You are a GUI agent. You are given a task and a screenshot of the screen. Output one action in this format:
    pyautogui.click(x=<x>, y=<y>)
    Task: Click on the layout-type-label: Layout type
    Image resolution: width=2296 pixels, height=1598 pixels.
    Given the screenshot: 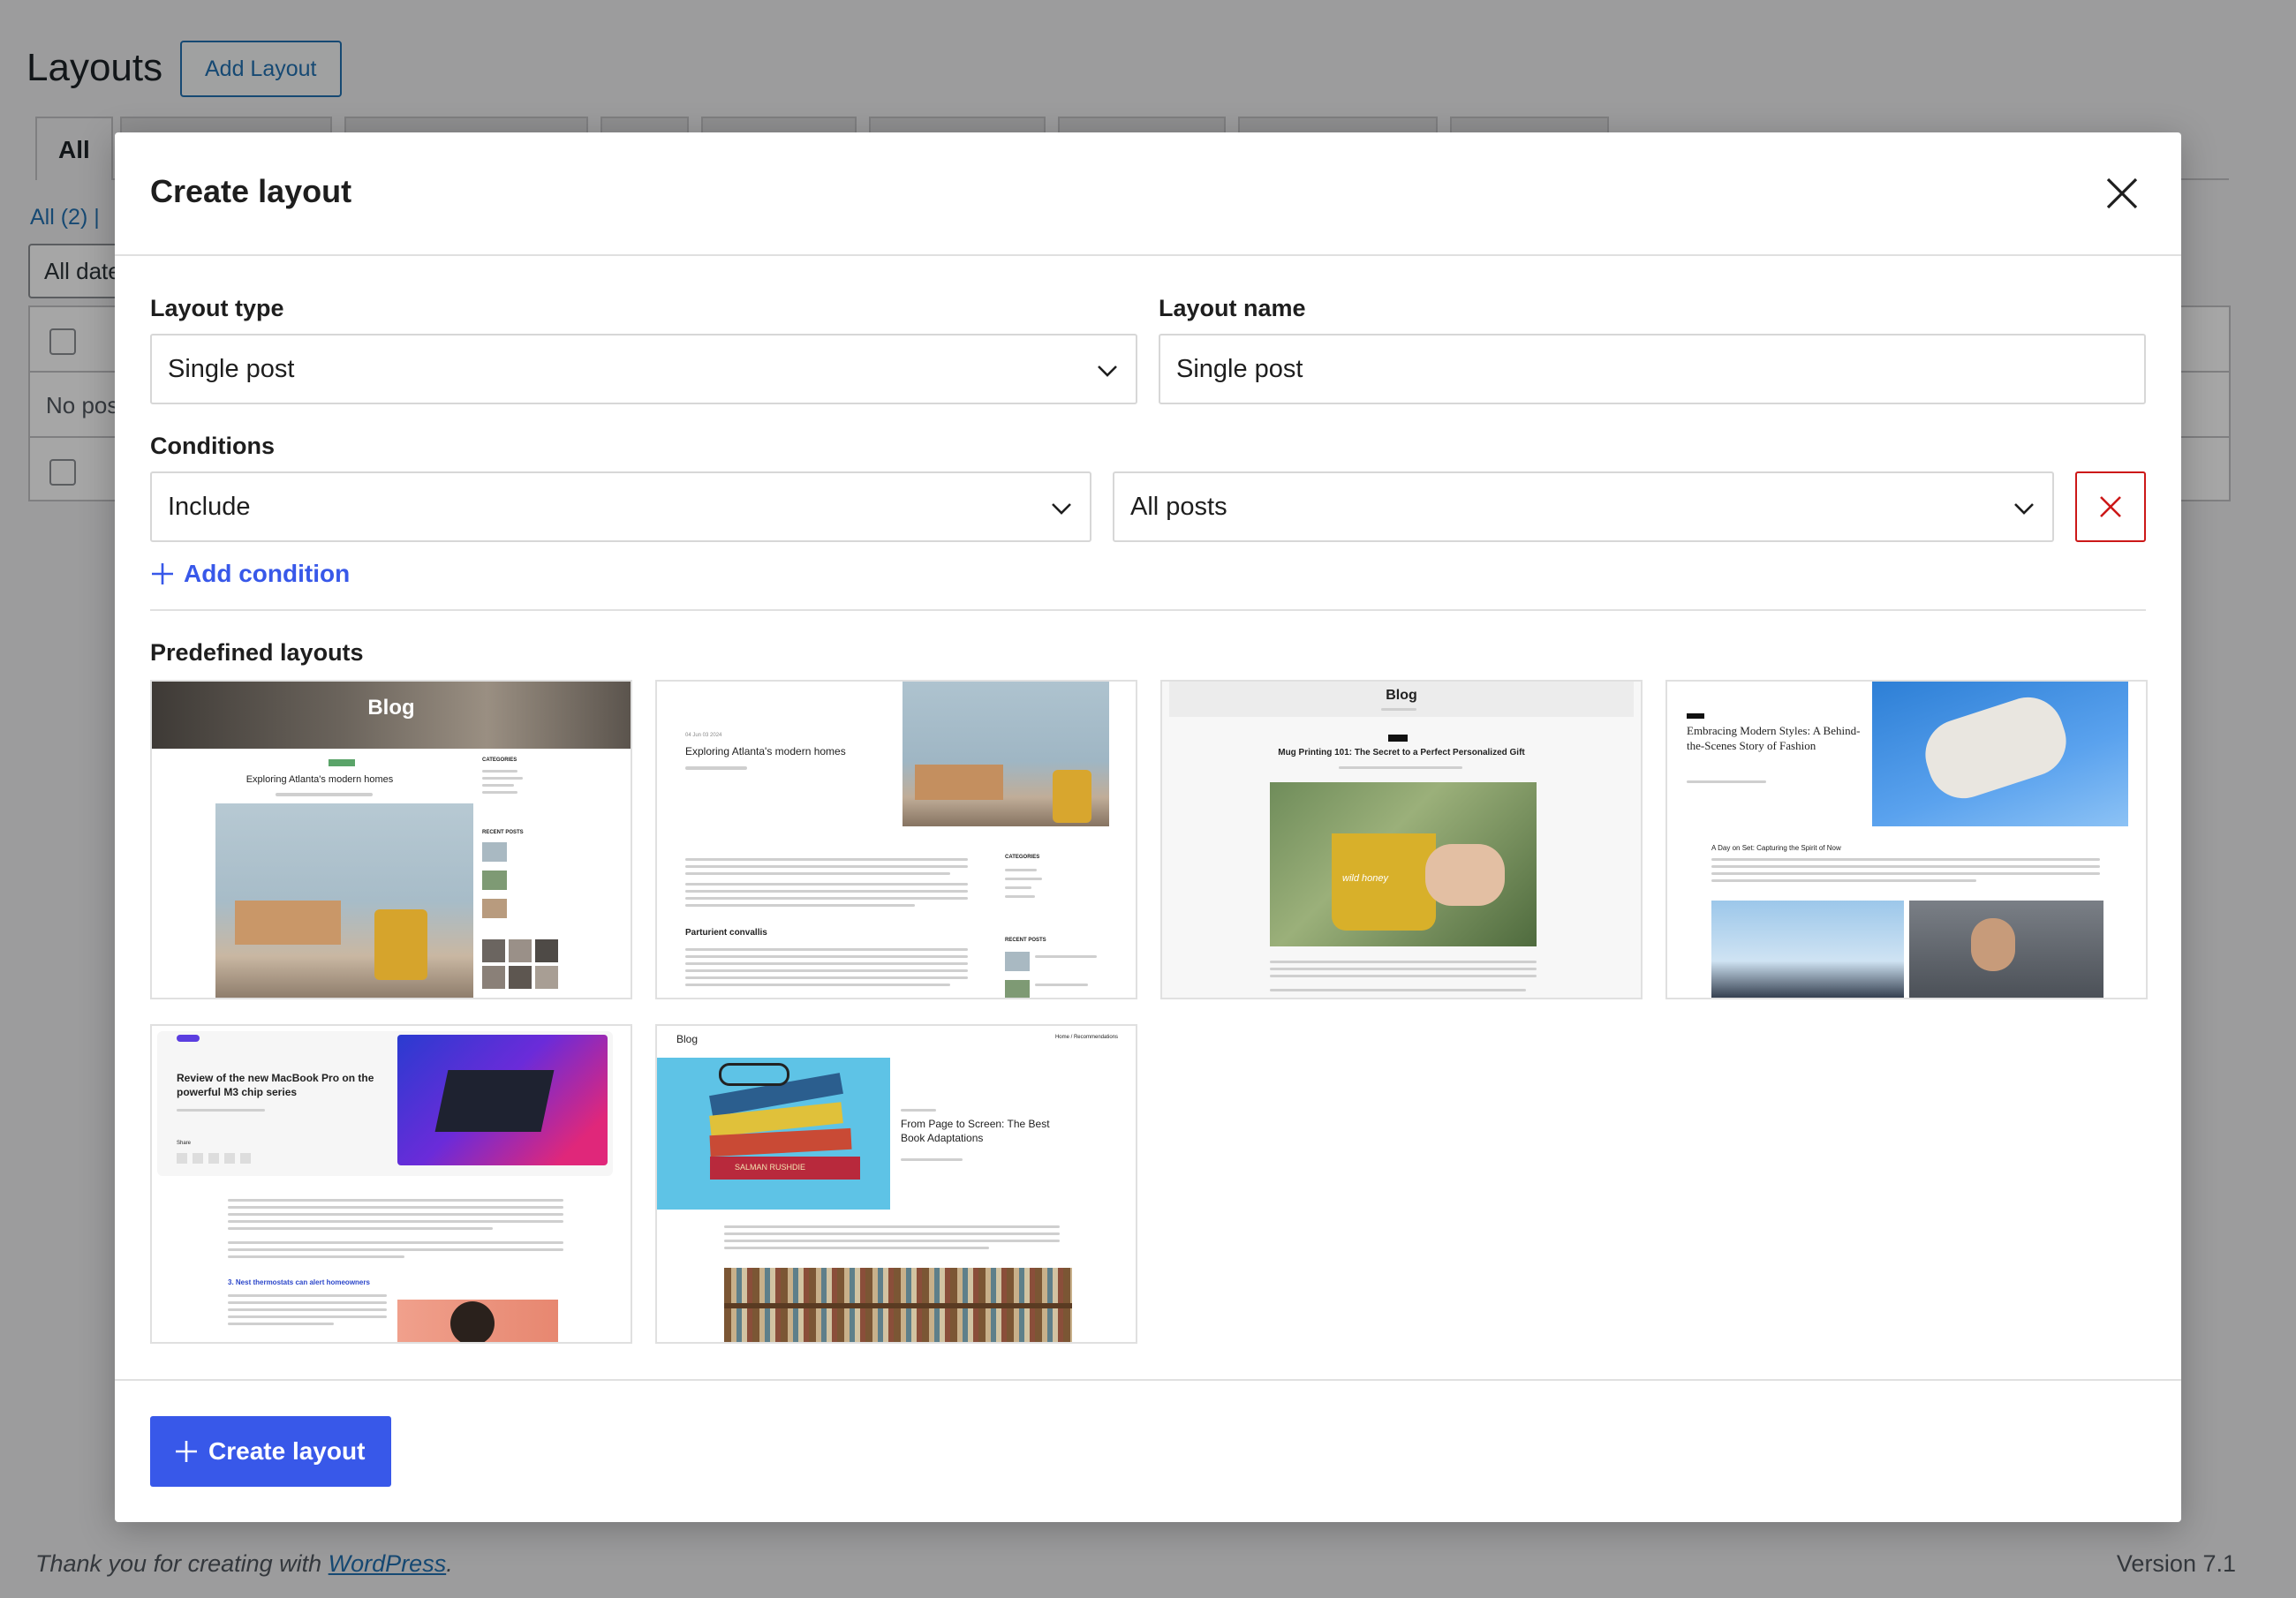 What is the action you would take?
    pyautogui.click(x=217, y=308)
    